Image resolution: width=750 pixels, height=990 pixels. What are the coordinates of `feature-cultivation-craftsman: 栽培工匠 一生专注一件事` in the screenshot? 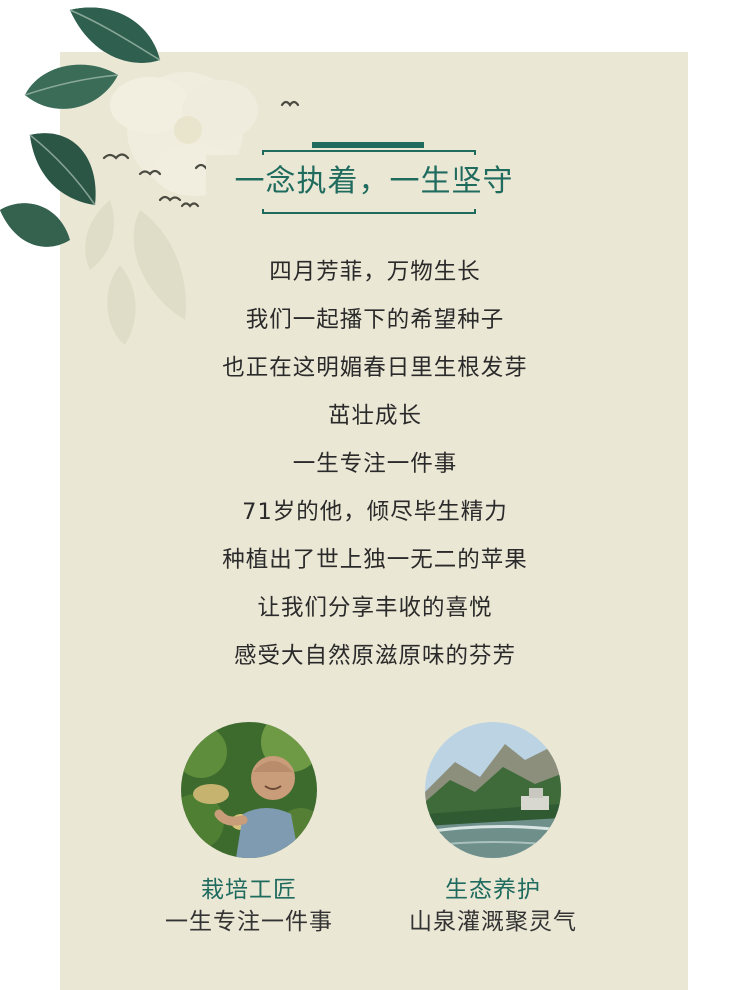 It's located at (249, 830).